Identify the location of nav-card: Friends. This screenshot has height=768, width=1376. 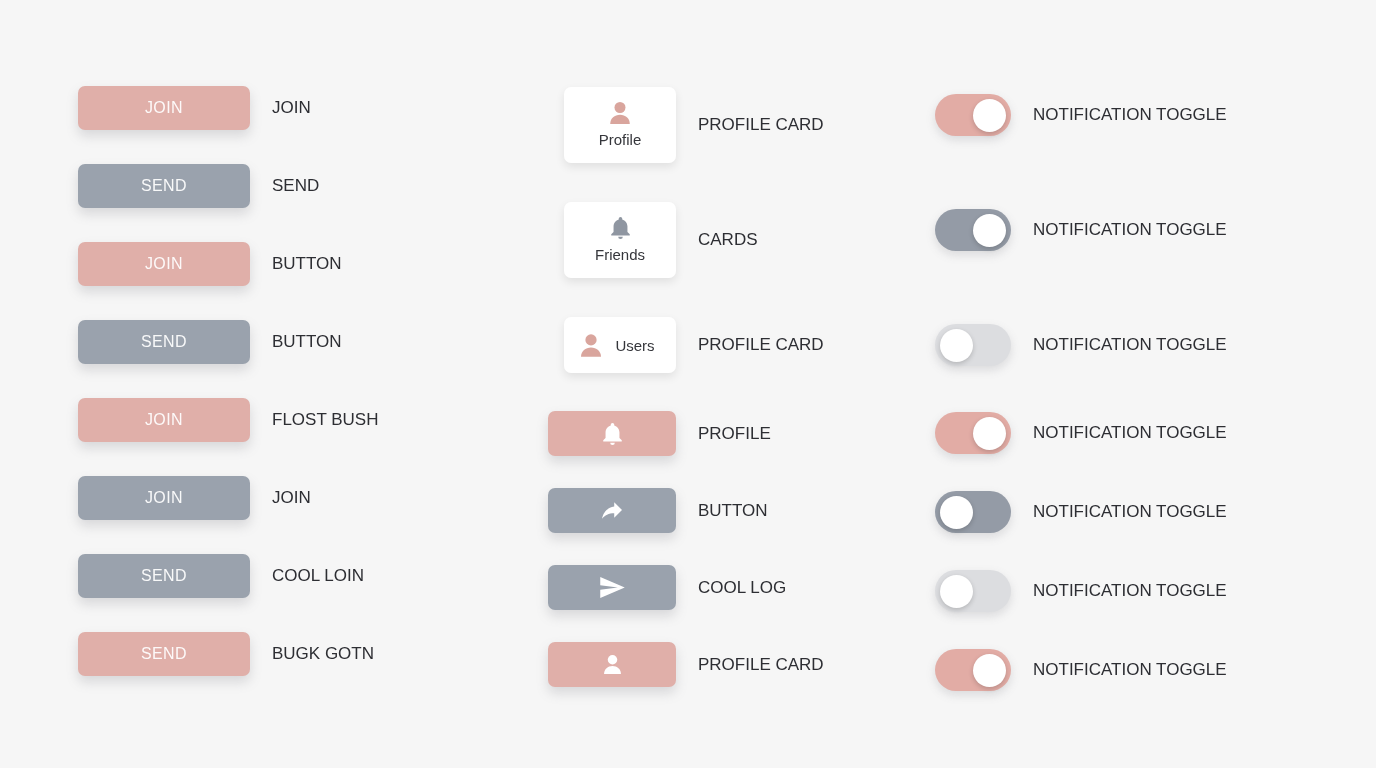
(620, 240).